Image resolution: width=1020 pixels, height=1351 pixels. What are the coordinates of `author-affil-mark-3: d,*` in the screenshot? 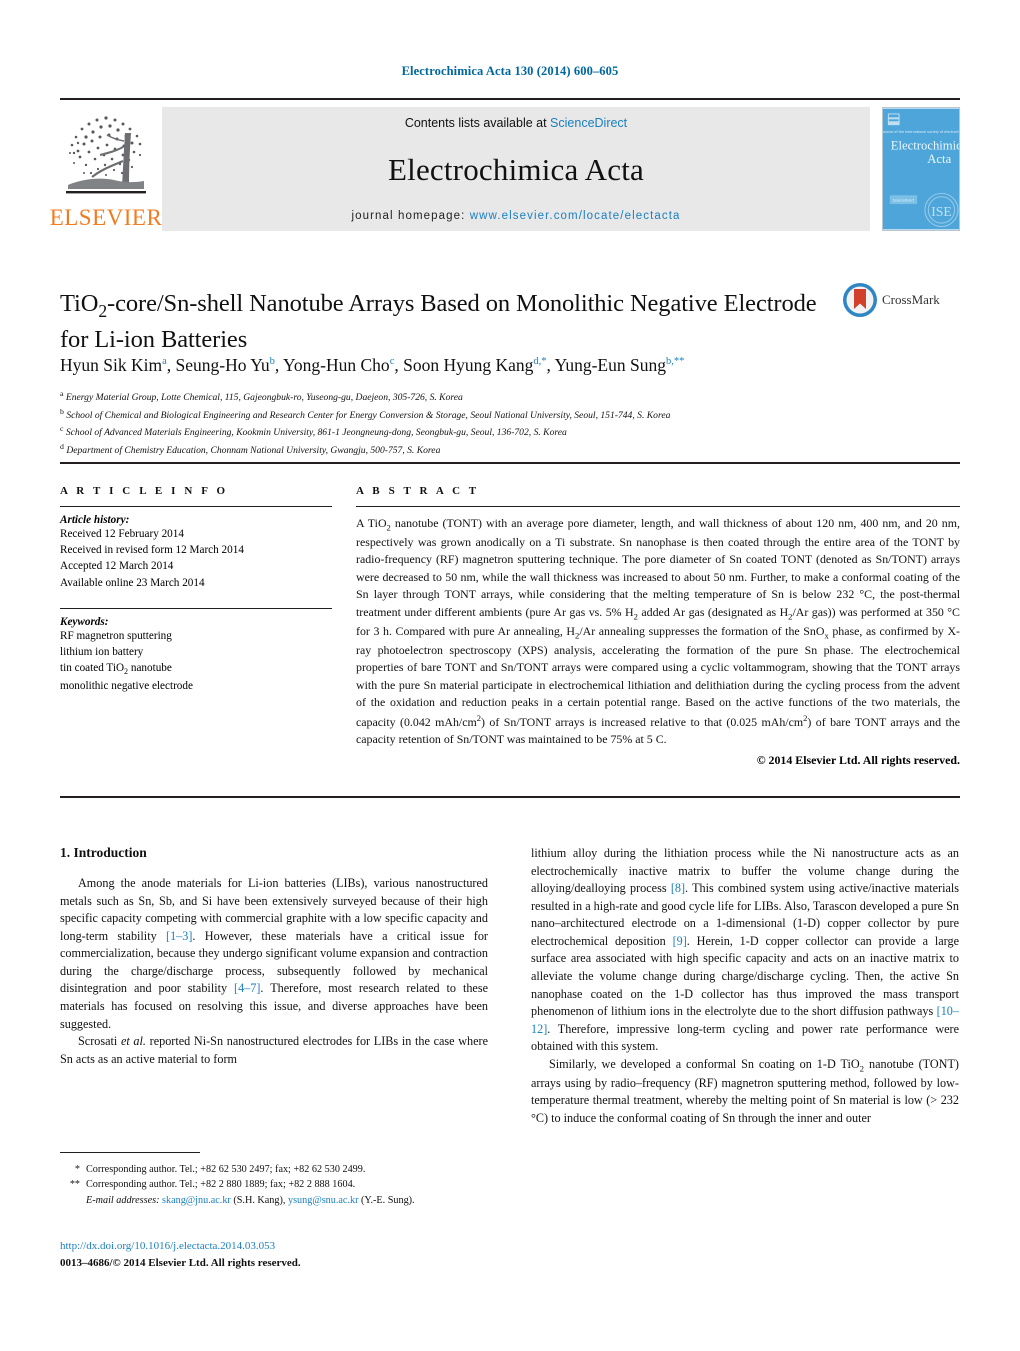 It's located at (540, 362).